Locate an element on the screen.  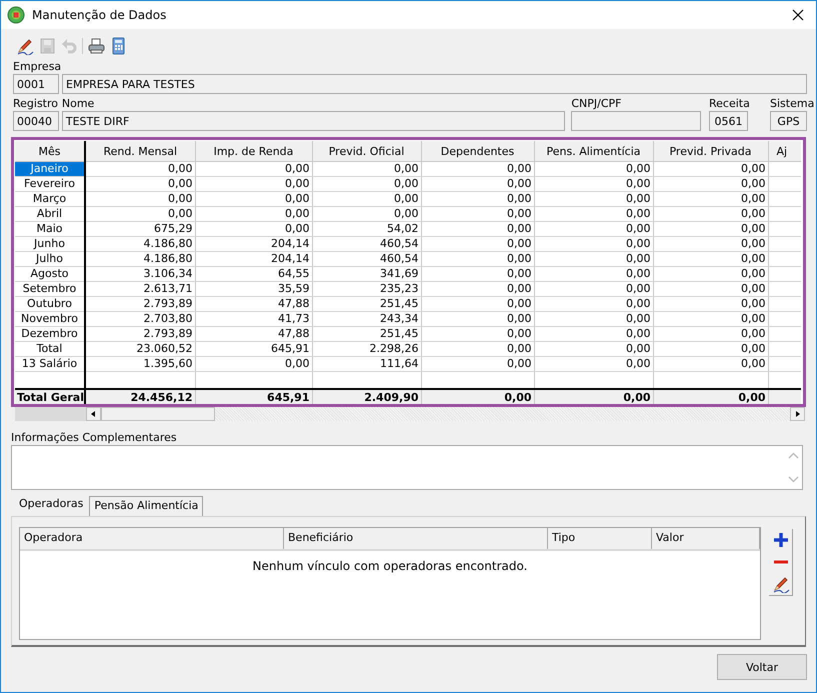
row-header: 13 Salário is located at coordinates (50, 364).